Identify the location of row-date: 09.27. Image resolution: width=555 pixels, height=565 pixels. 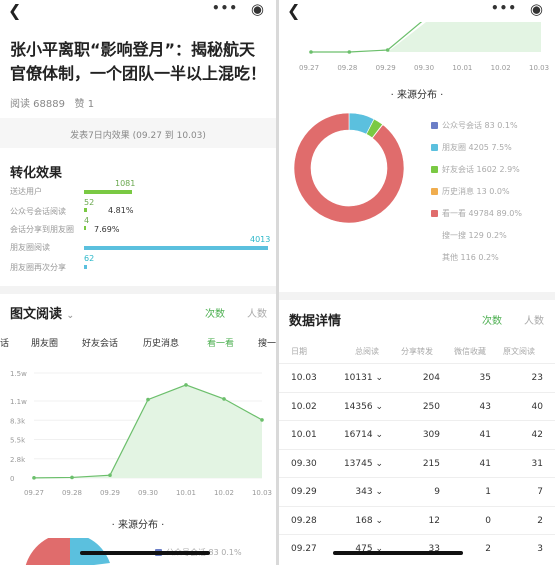
(304, 549).